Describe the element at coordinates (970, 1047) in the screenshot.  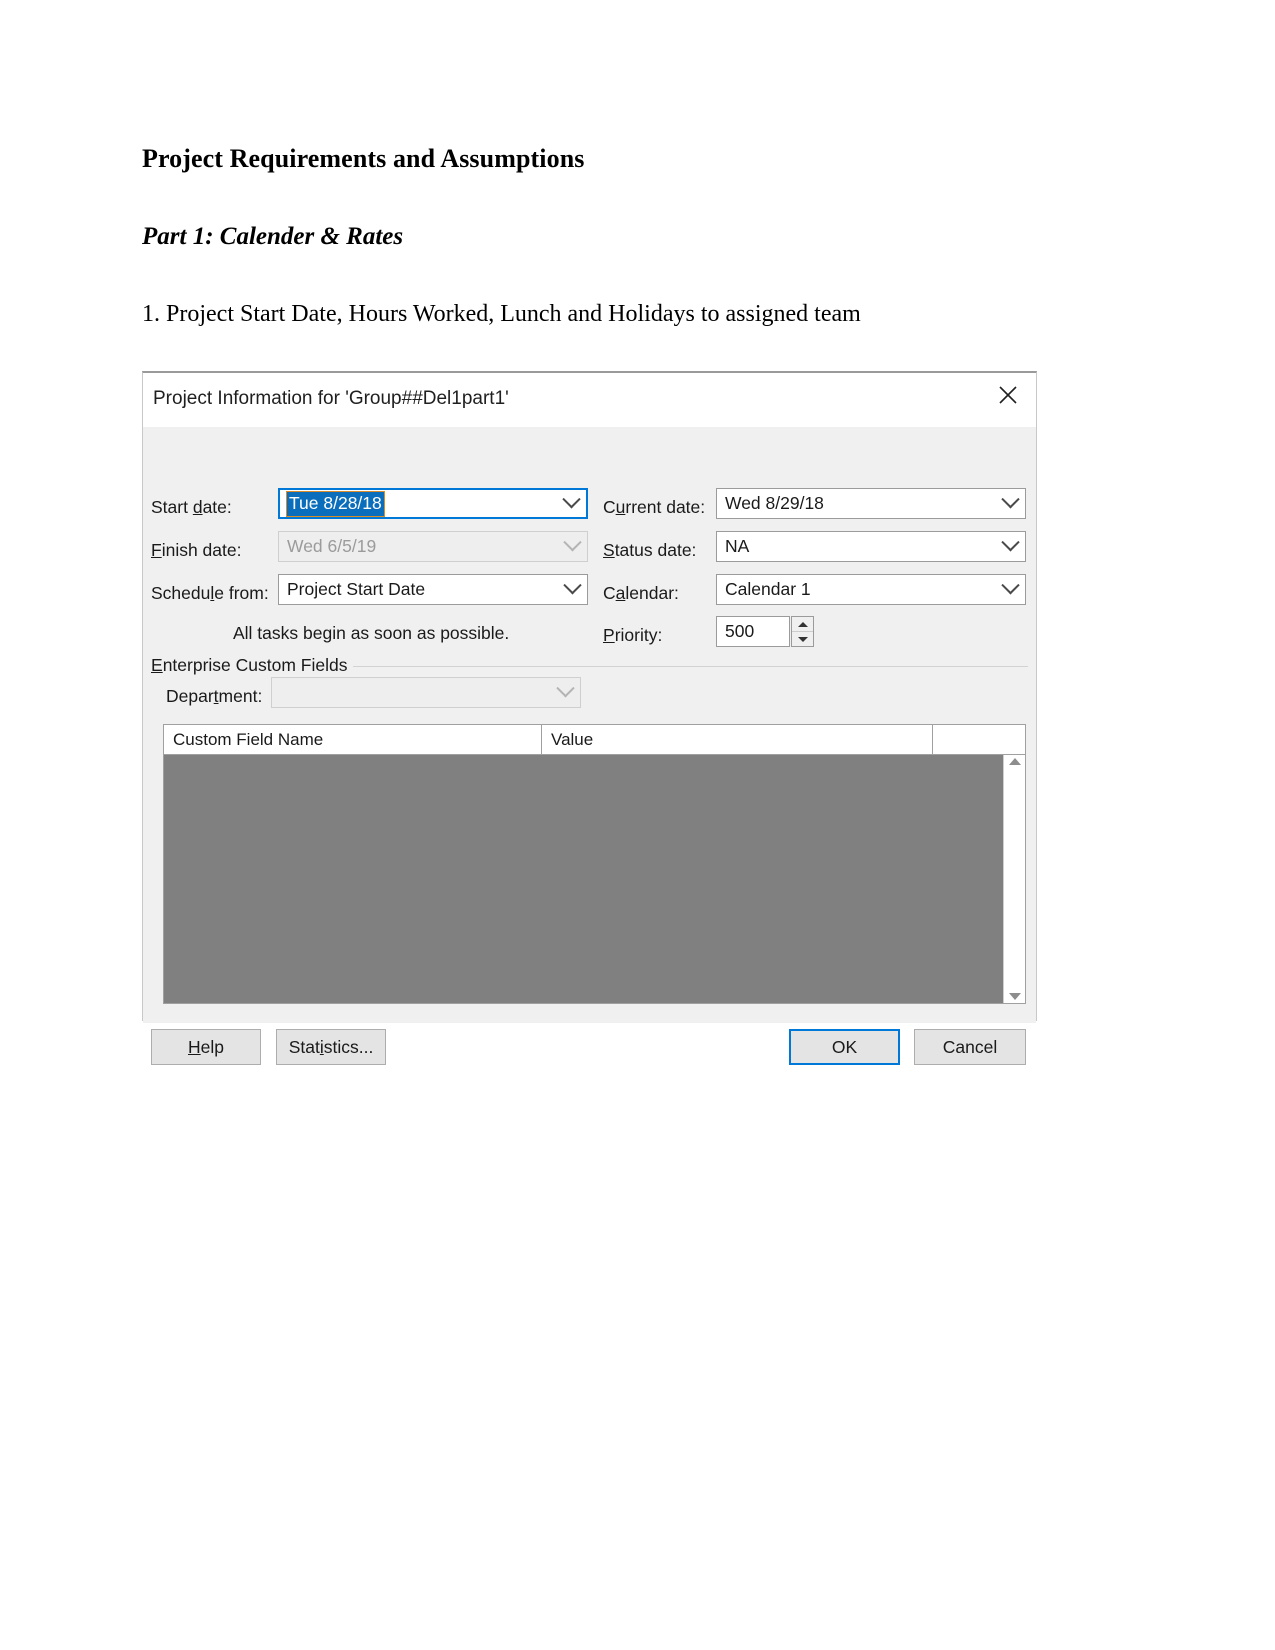
I see `cancel-button: Cancel` at that location.